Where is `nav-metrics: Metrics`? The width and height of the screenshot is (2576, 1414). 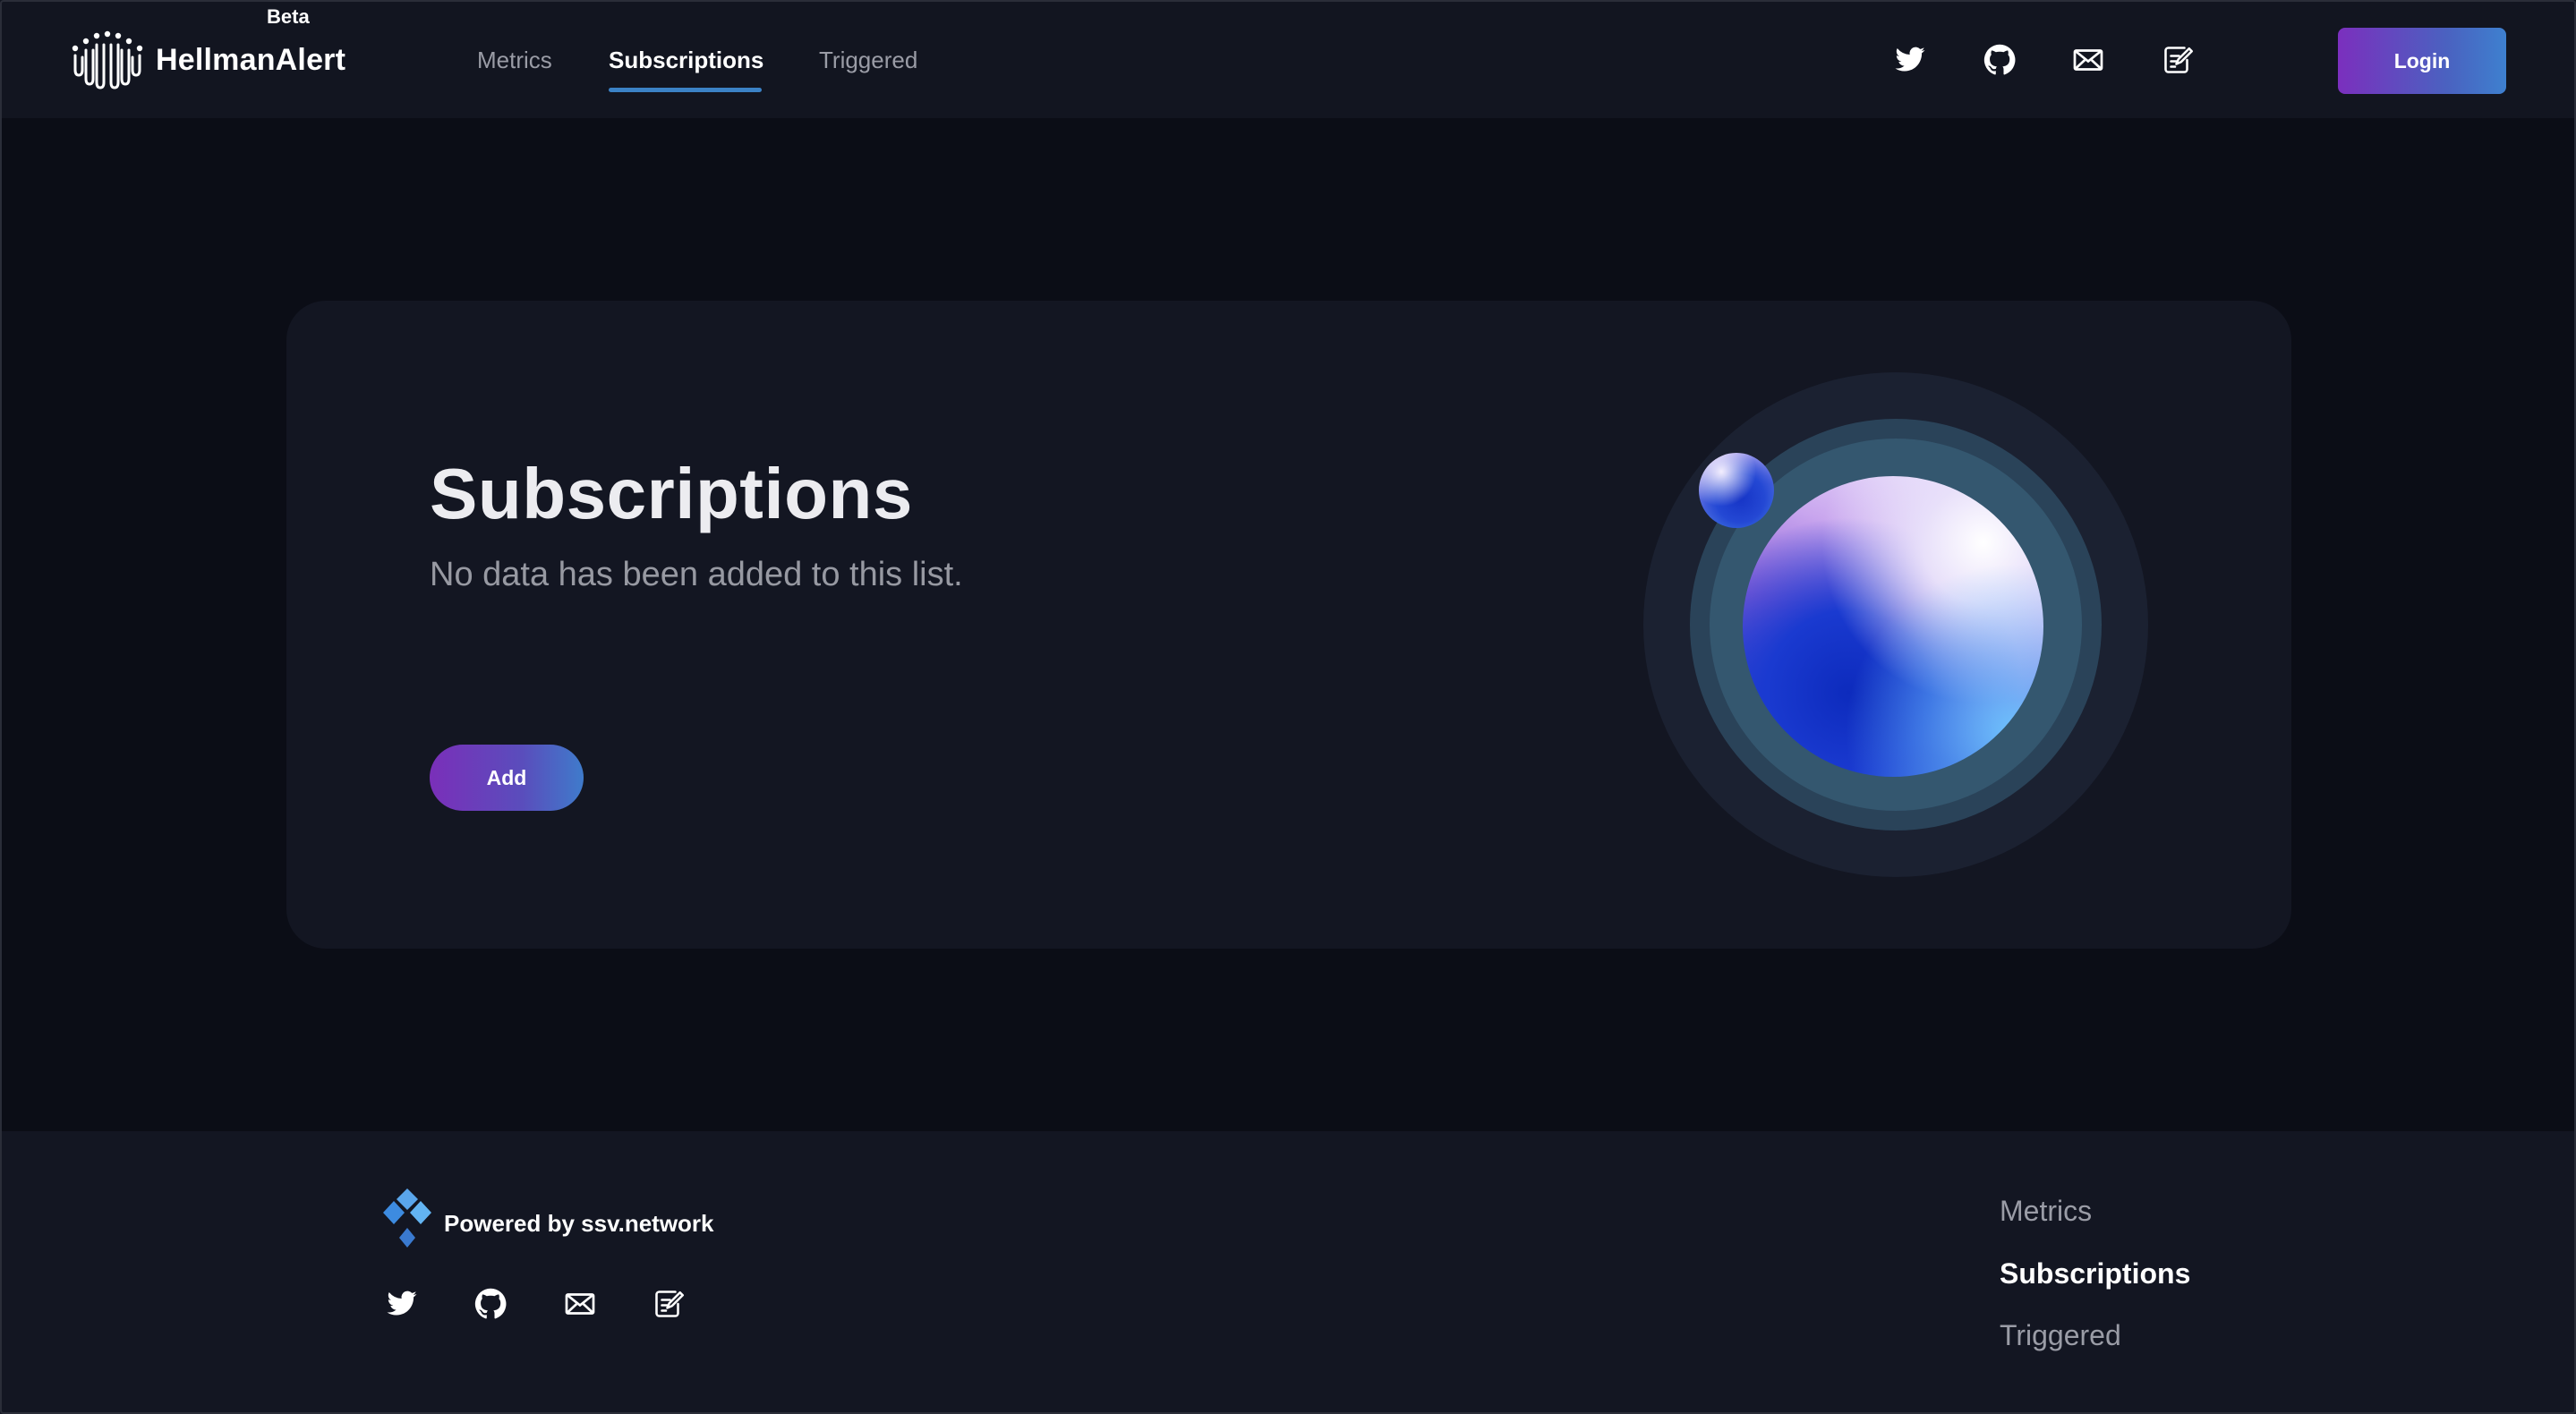
nav-metrics: Metrics is located at coordinates (514, 60).